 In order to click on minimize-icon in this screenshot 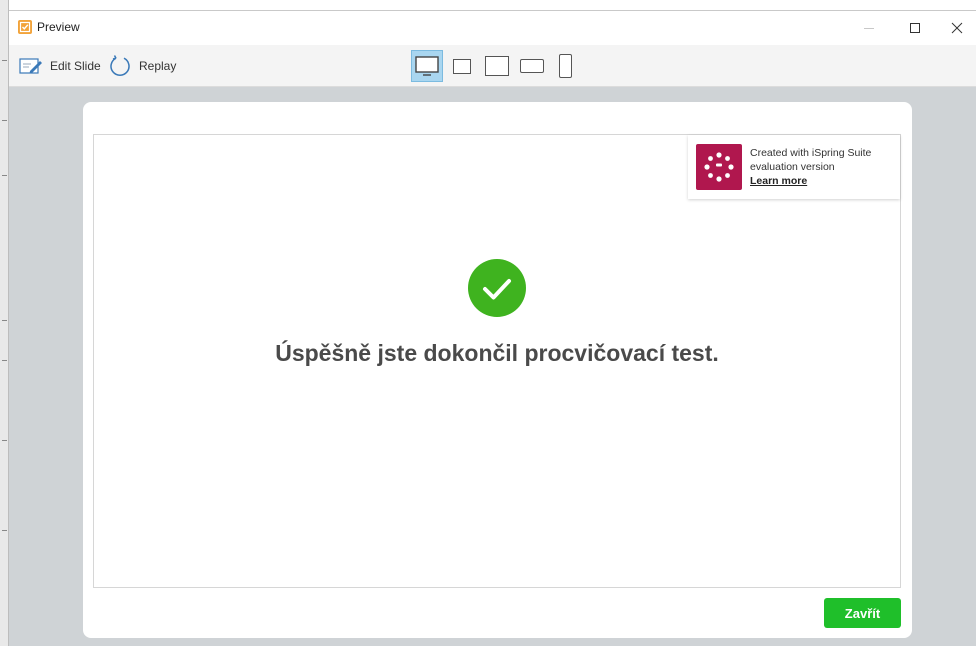, I will do `click(869, 28)`.